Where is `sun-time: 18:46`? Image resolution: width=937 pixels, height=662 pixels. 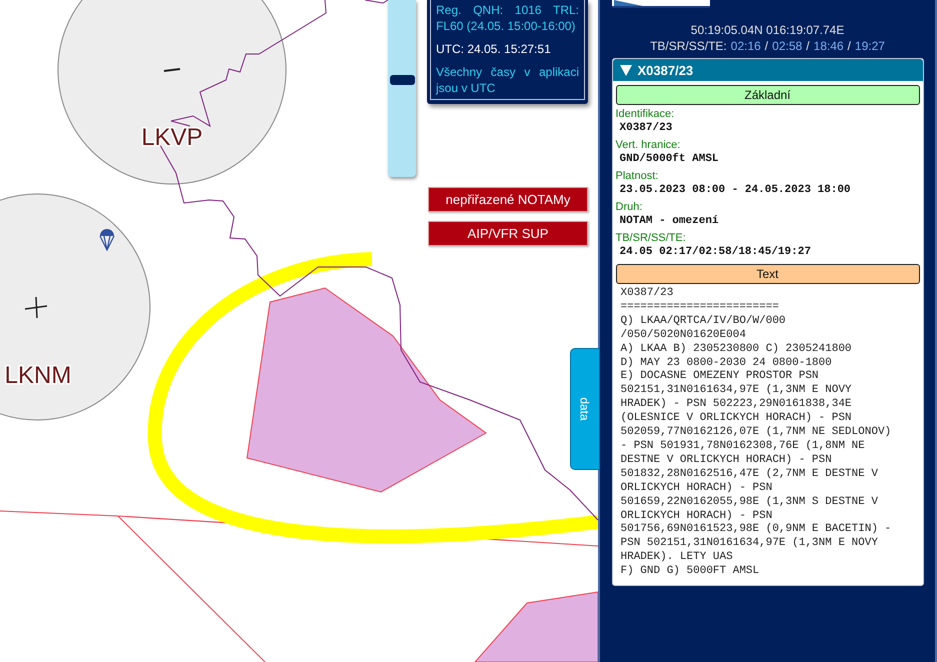 sun-time: 18:46 is located at coordinates (829, 46).